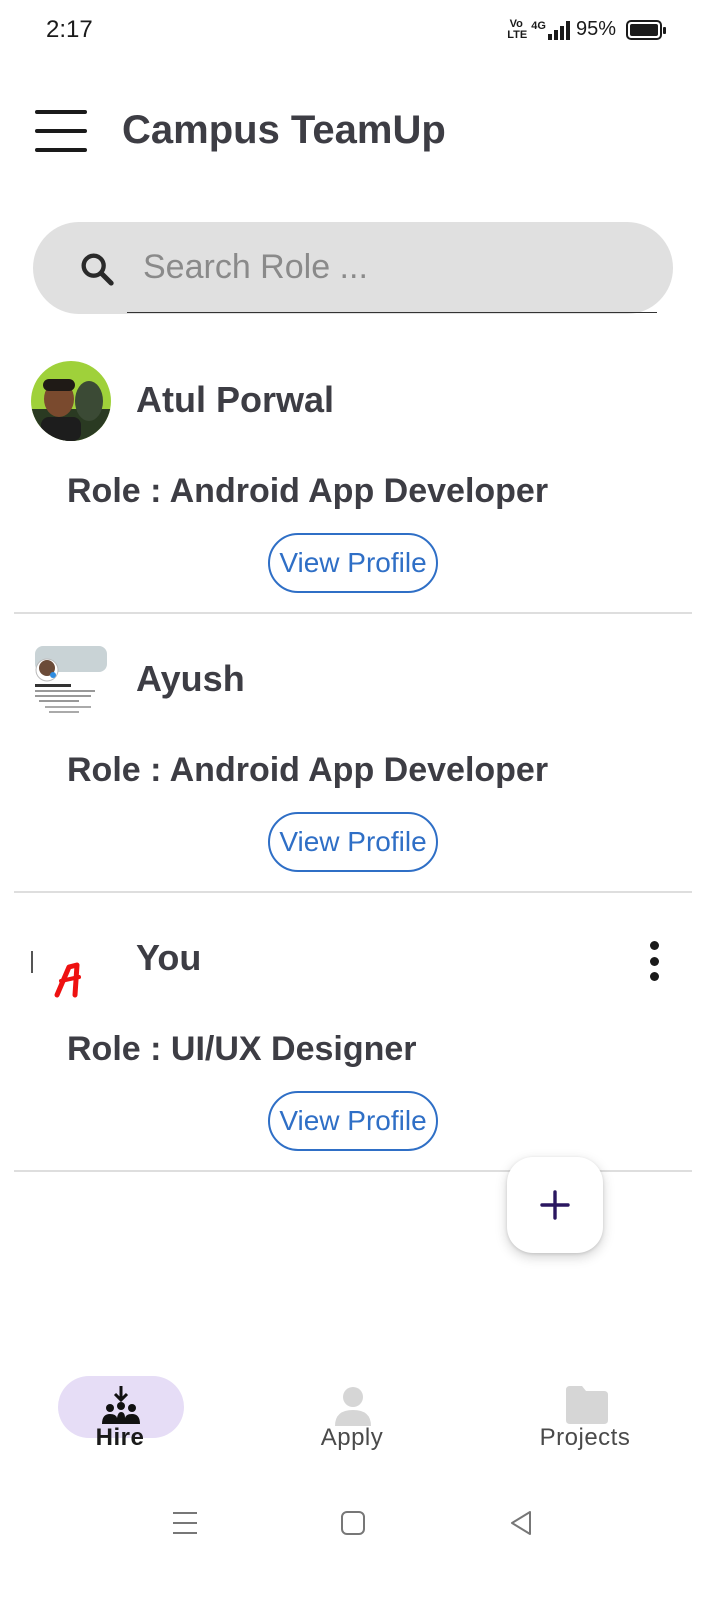 The image size is (720, 1600). Describe the element at coordinates (538, 25) in the screenshot. I see `network-type: 4G` at that location.